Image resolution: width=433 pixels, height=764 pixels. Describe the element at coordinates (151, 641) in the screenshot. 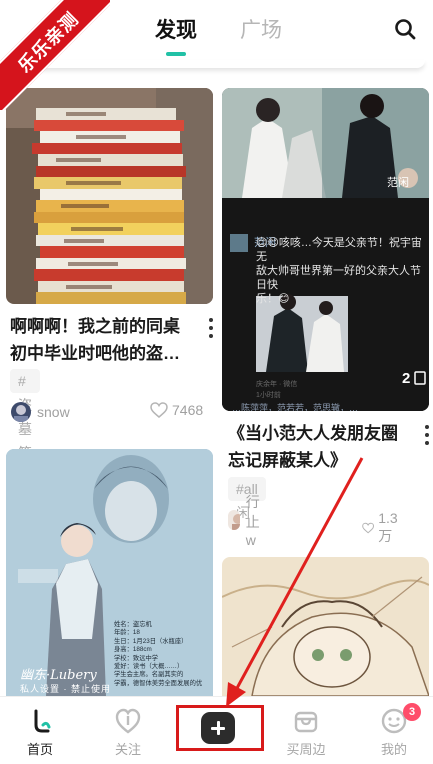

I see `profile-line: 生日：1月23日（水瓶座）` at that location.